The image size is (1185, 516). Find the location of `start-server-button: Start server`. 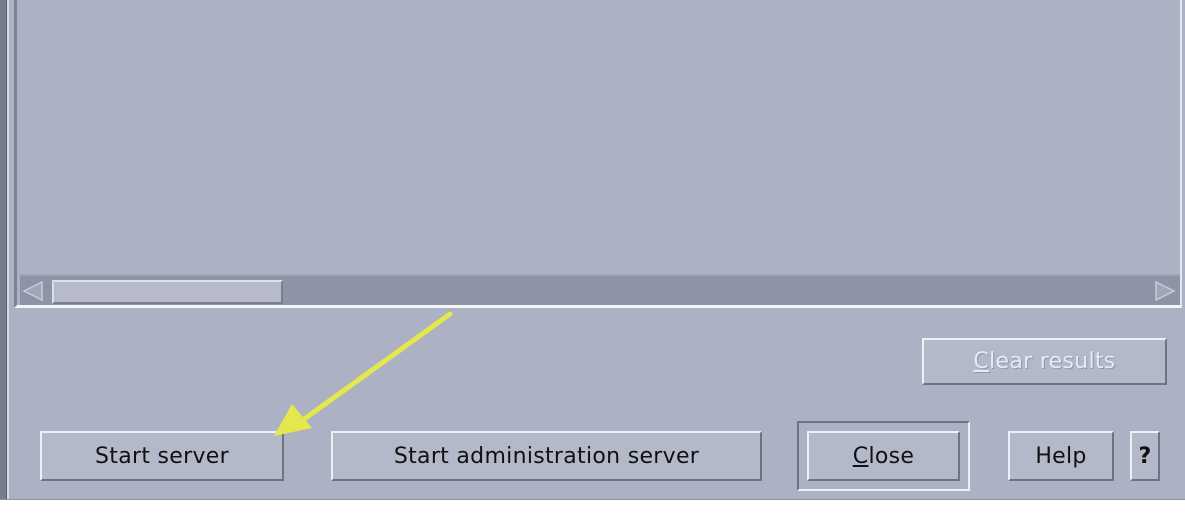

start-server-button: Start server is located at coordinates (162, 456).